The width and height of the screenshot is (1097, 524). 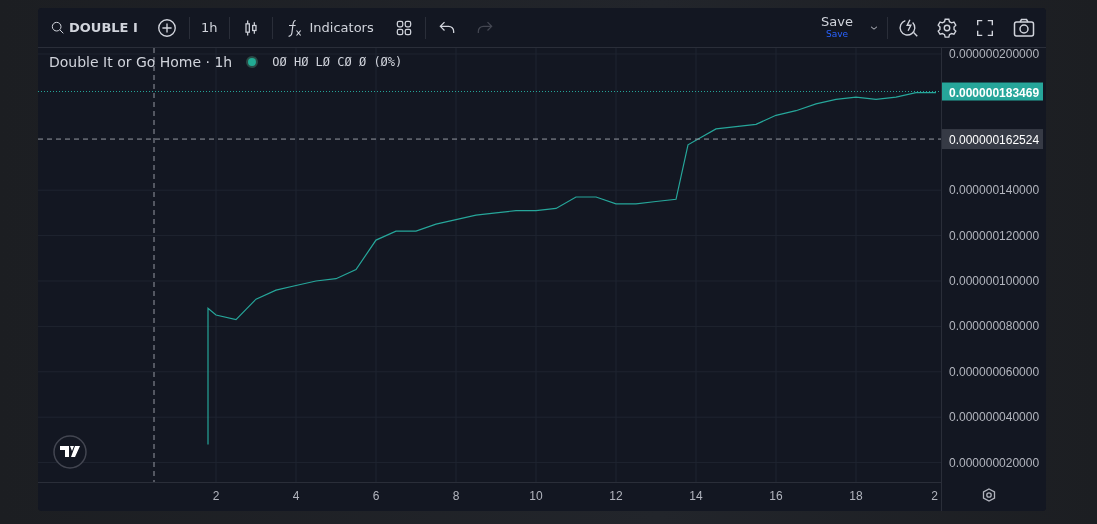 What do you see at coordinates (536, 496) in the screenshot?
I see `time-tick-label: 10` at bounding box center [536, 496].